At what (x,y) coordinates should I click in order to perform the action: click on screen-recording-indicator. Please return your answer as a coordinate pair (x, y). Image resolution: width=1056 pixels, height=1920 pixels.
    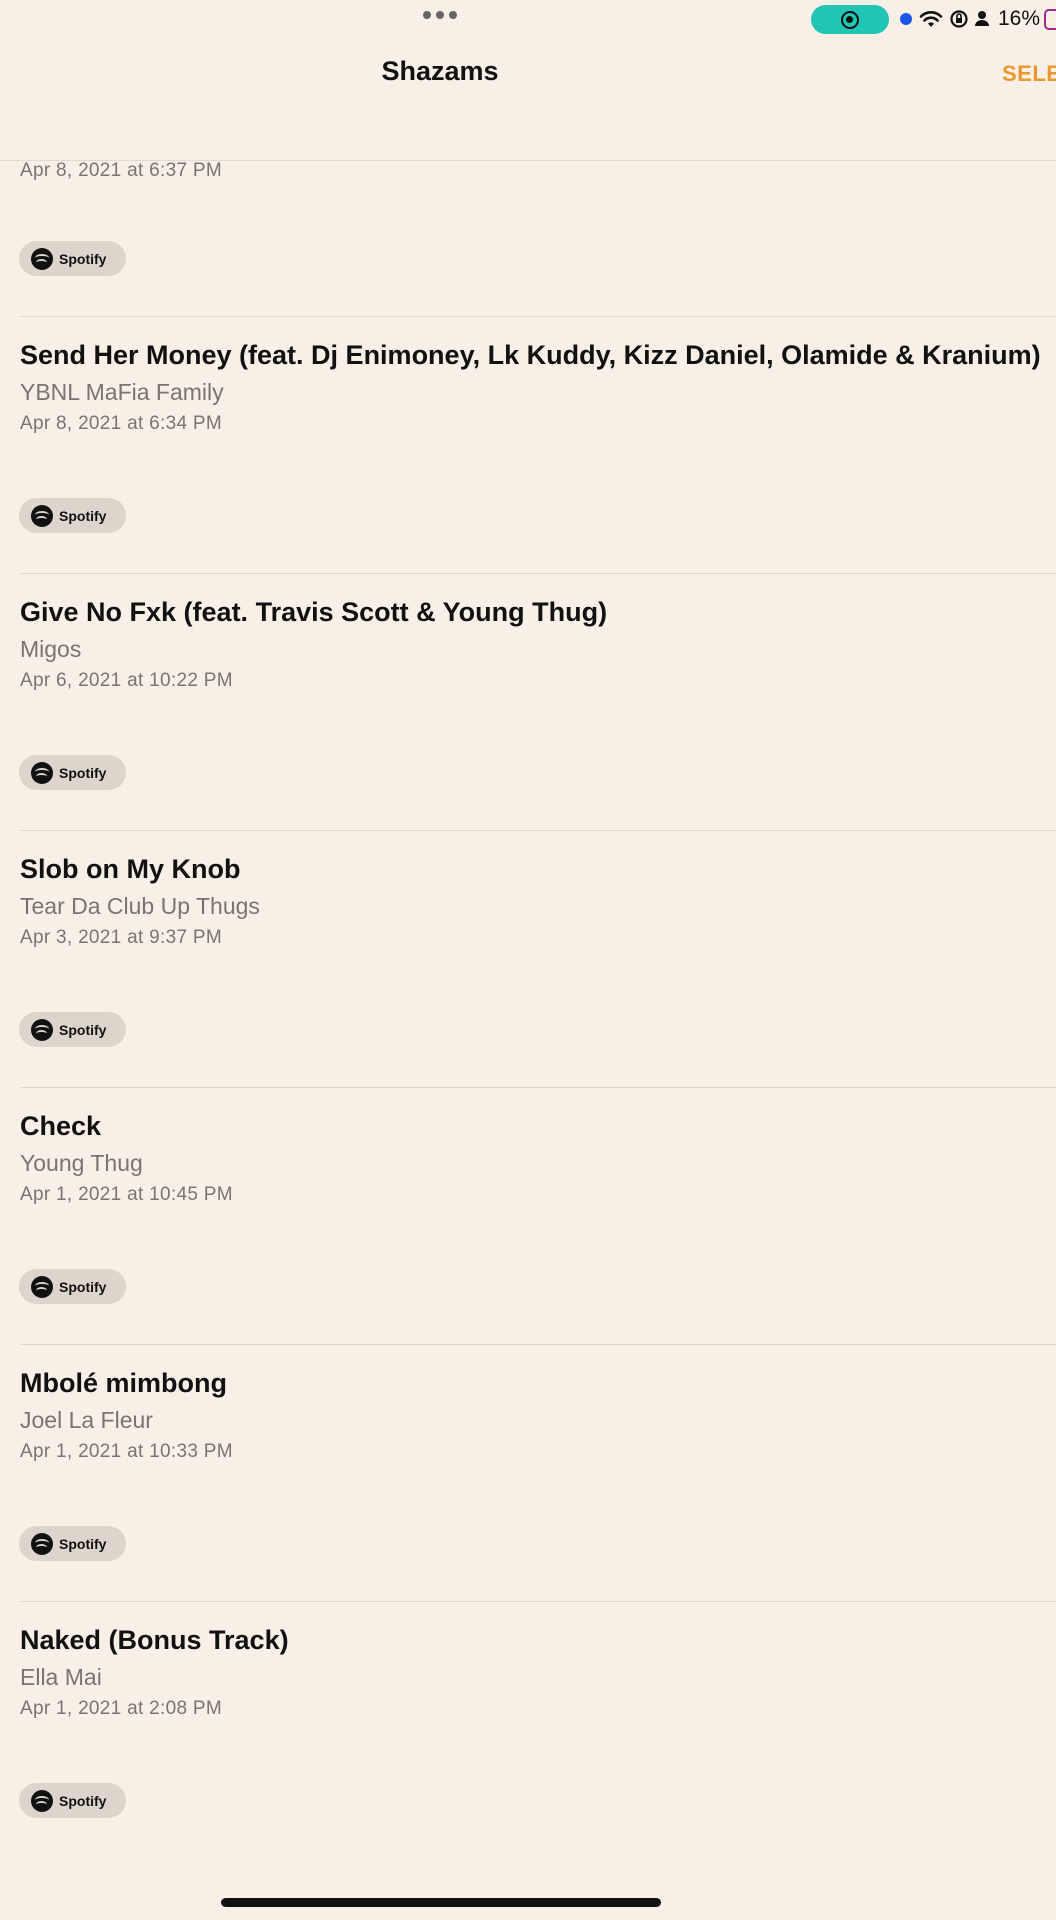
    Looking at the image, I should click on (850, 19).